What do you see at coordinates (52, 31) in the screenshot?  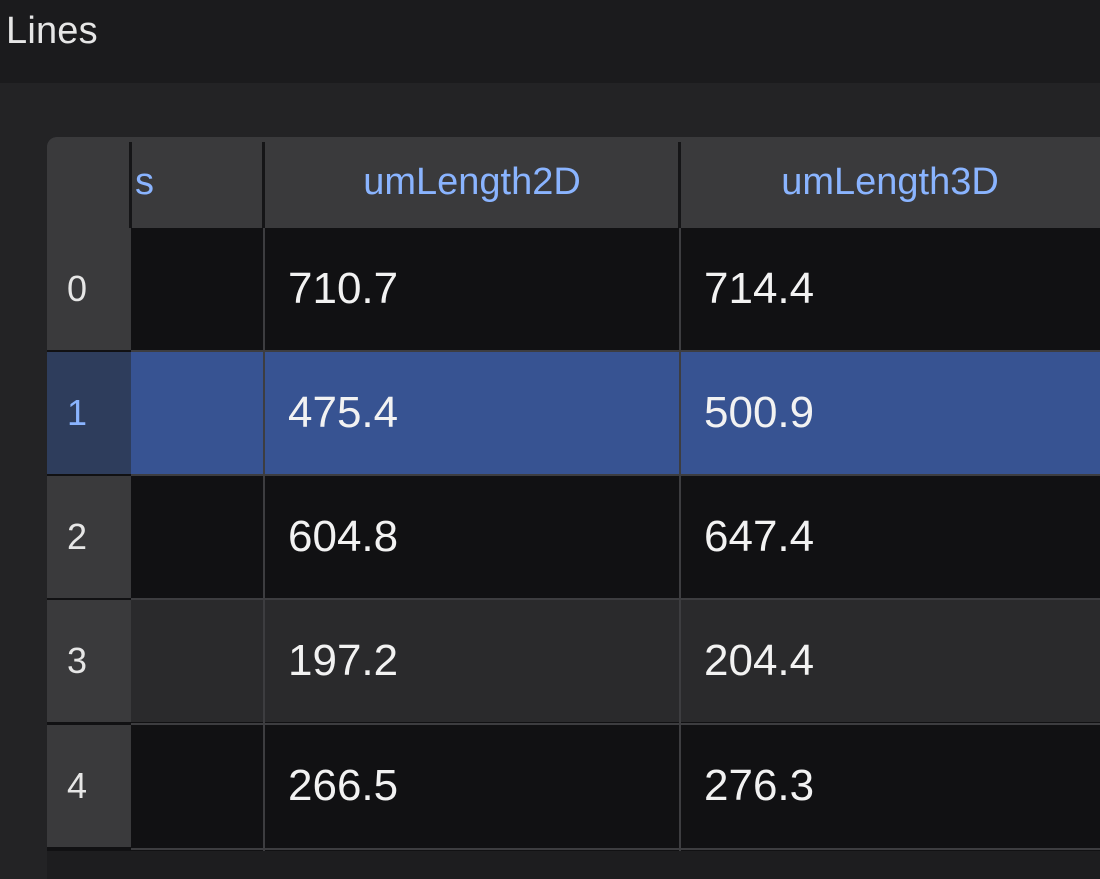 I see `window-title: Lines` at bounding box center [52, 31].